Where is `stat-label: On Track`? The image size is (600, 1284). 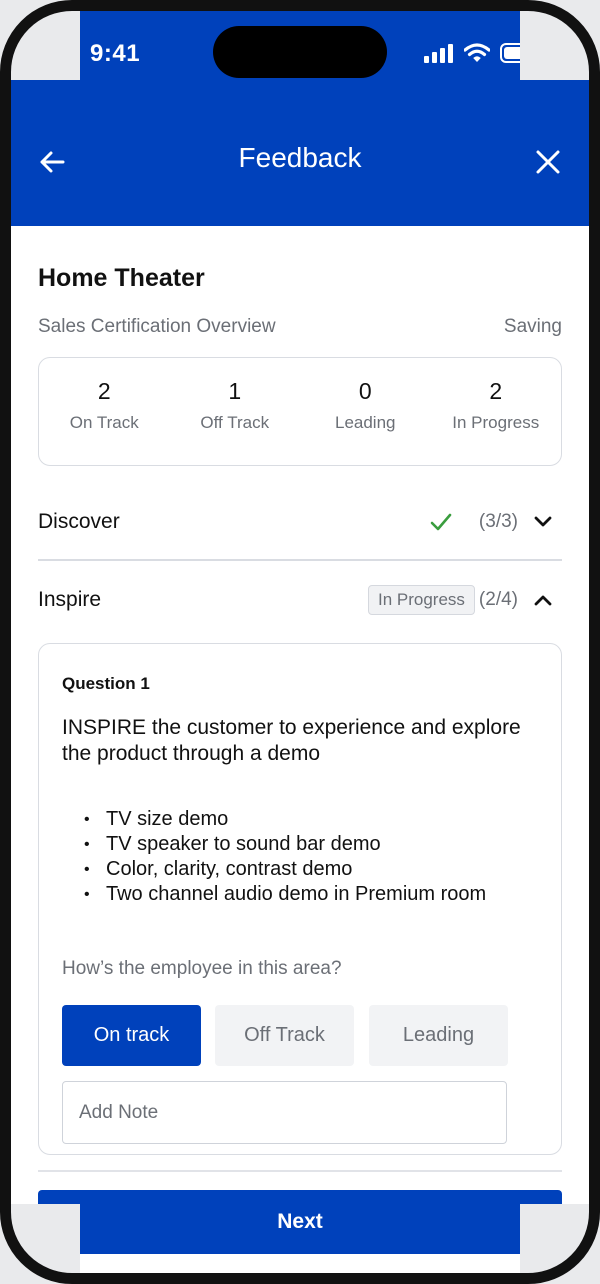 stat-label: On Track is located at coordinates (104, 422).